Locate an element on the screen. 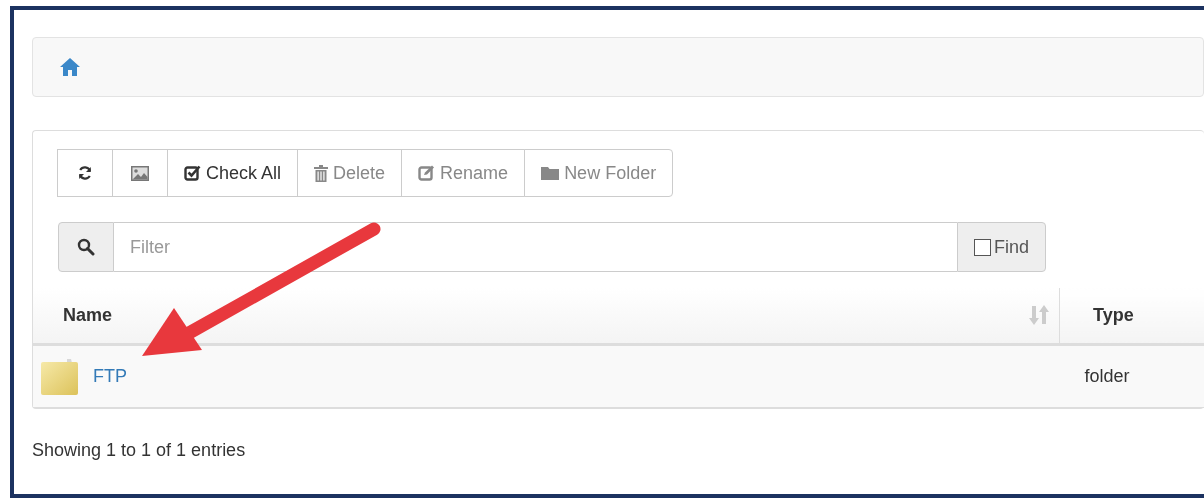  type-cell: folder is located at coordinates (1131, 376).